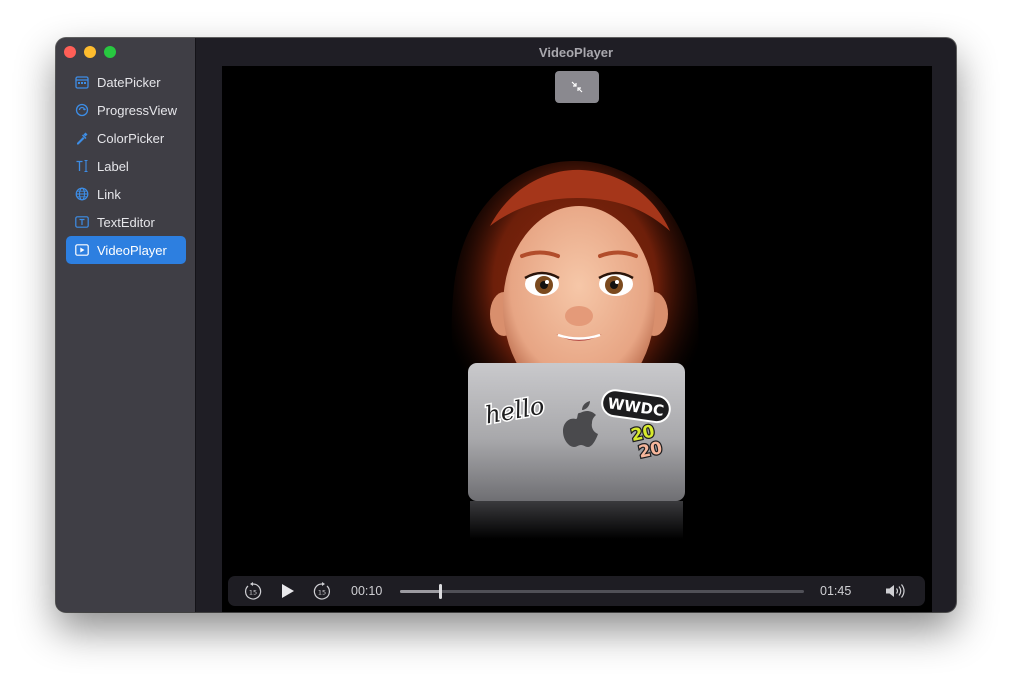 This screenshot has height=686, width=1012. What do you see at coordinates (113, 166) in the screenshot?
I see `sidebar-item-label-text: Label` at bounding box center [113, 166].